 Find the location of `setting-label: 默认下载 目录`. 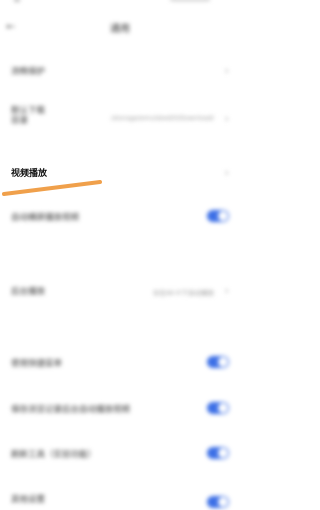

setting-label: 默认下载 目录 is located at coordinates (28, 116).